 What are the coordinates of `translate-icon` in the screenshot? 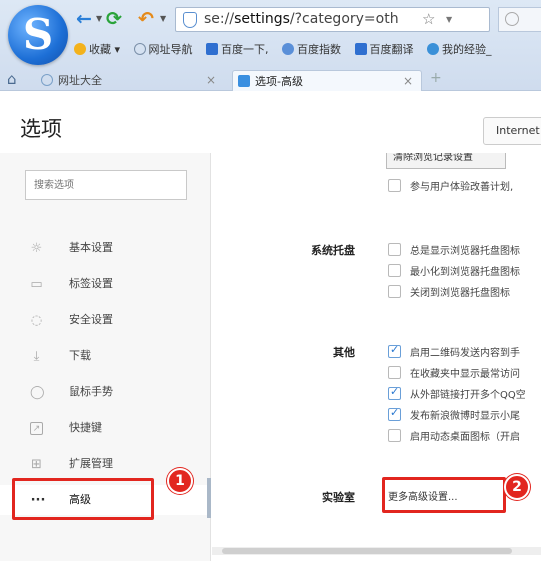 It's located at (360, 49).